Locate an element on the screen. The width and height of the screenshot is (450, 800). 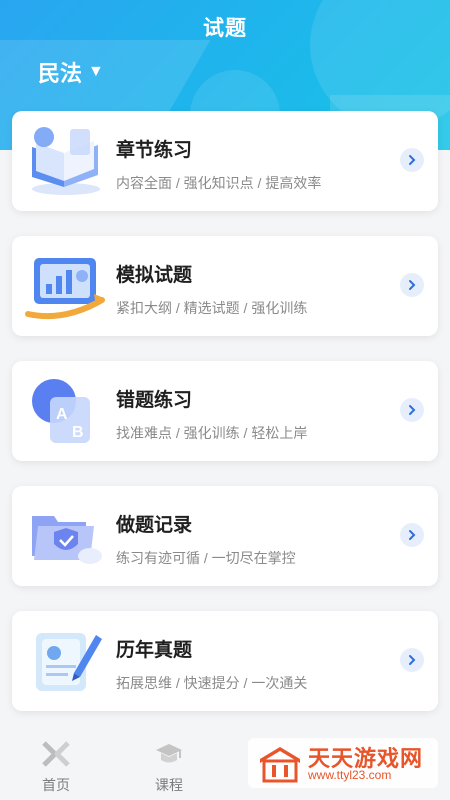
subject-selector: 民法 ▼ is located at coordinates (71, 72).